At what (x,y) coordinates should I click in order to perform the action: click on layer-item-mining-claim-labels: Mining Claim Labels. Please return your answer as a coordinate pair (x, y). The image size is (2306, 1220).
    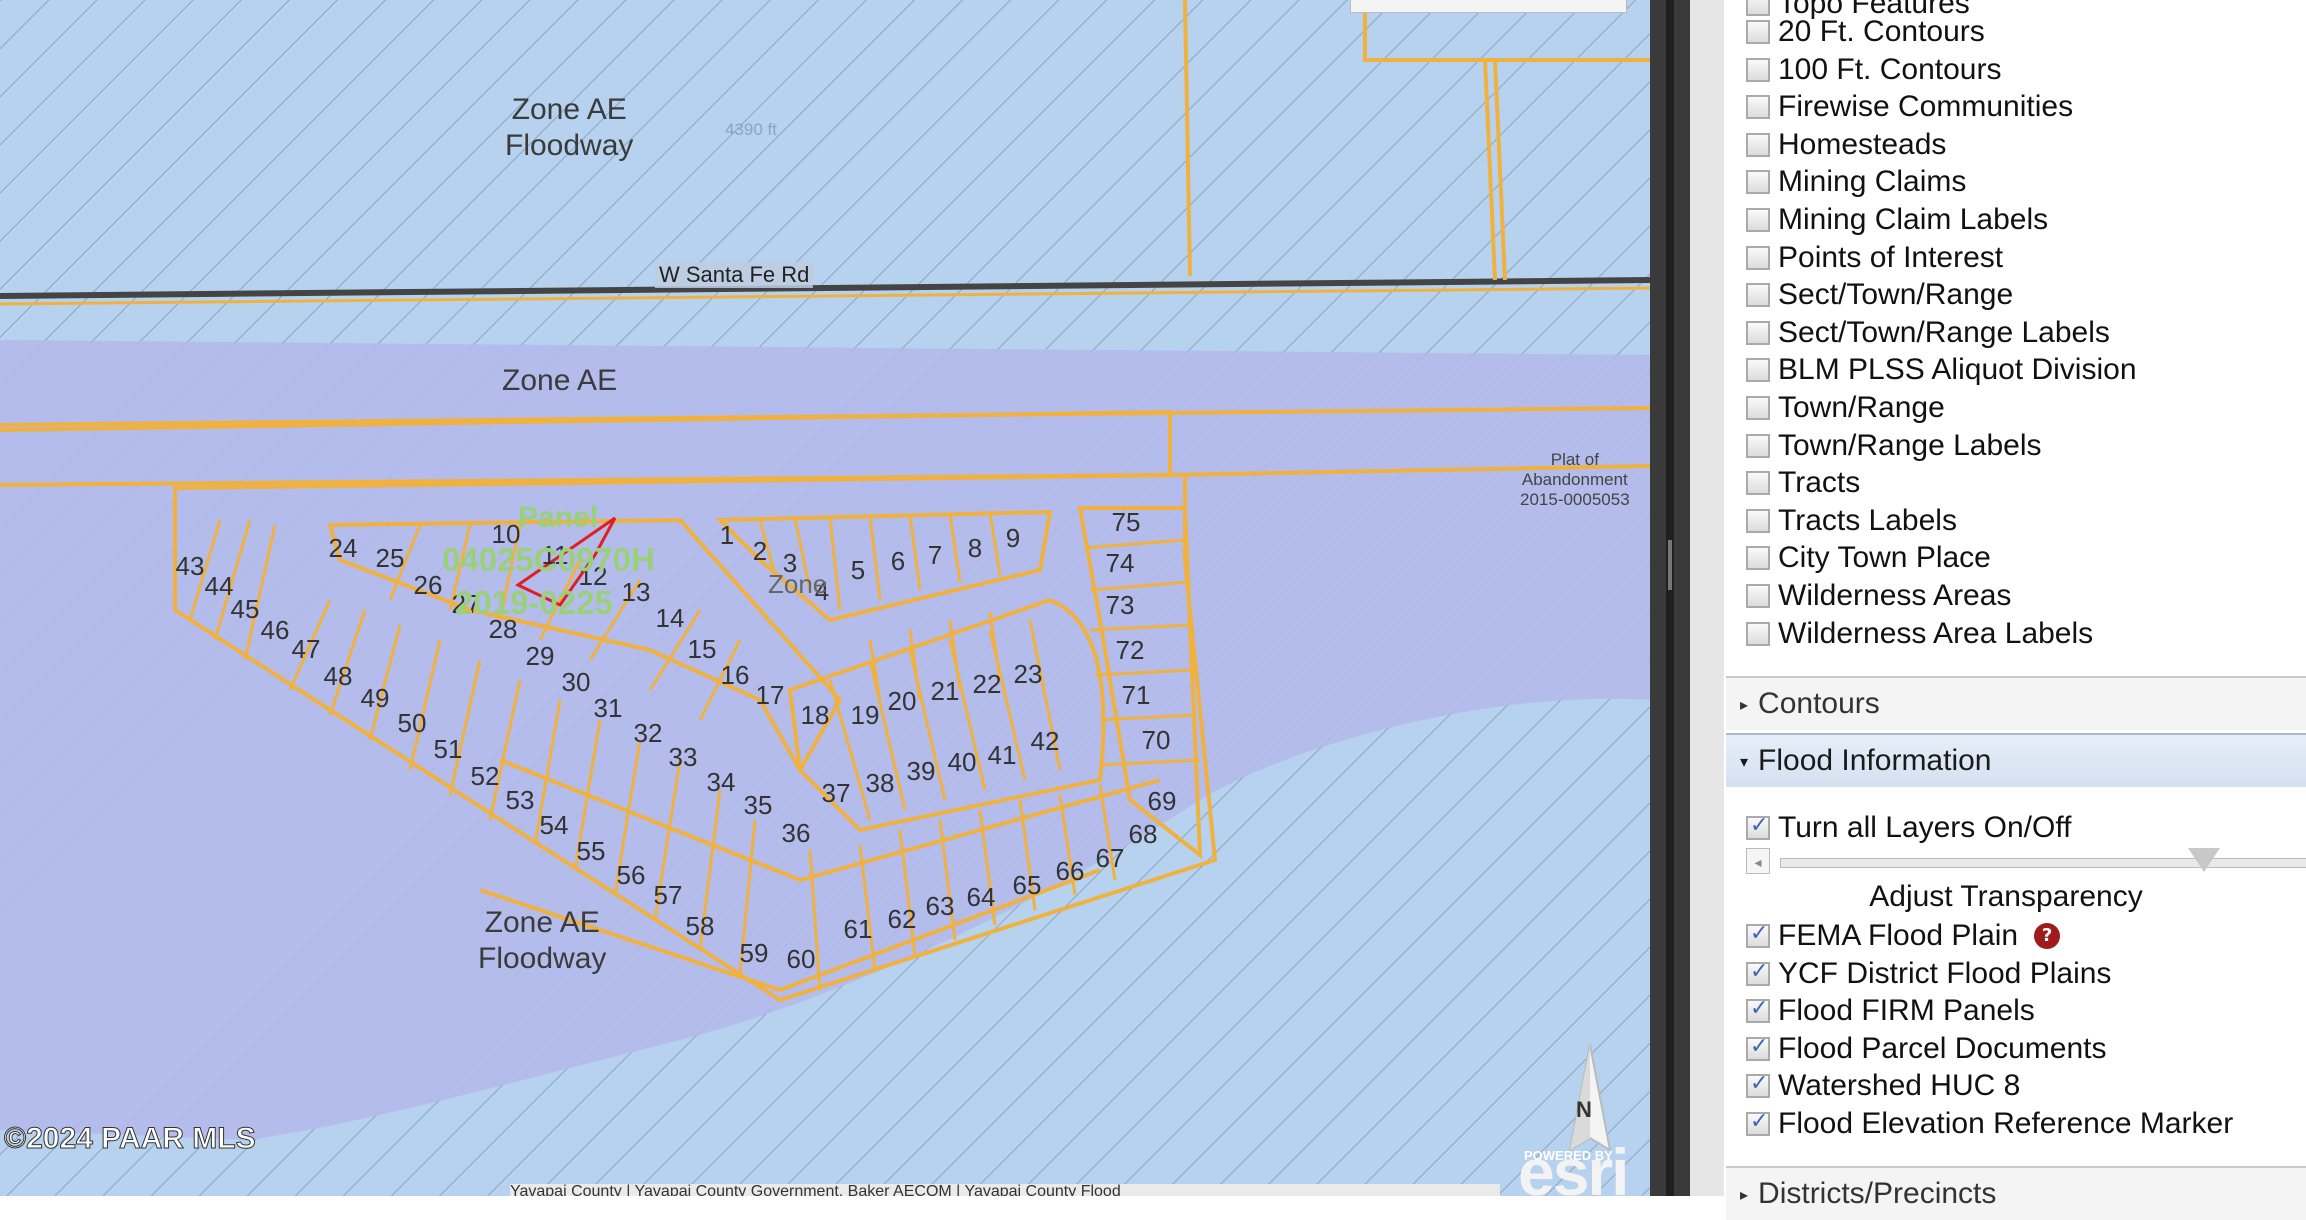
    Looking at the image, I should click on (1897, 220).